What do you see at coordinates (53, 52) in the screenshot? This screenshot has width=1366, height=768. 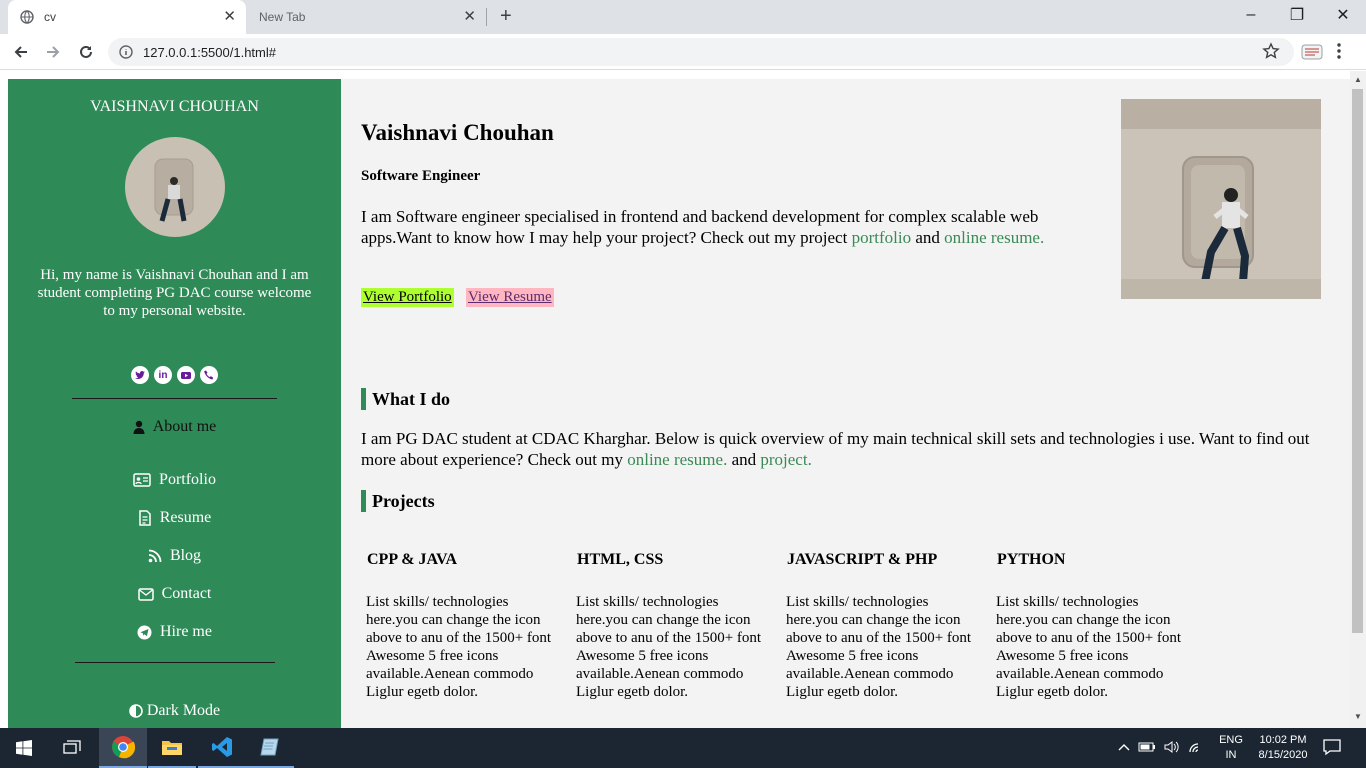 I see `forward-button` at bounding box center [53, 52].